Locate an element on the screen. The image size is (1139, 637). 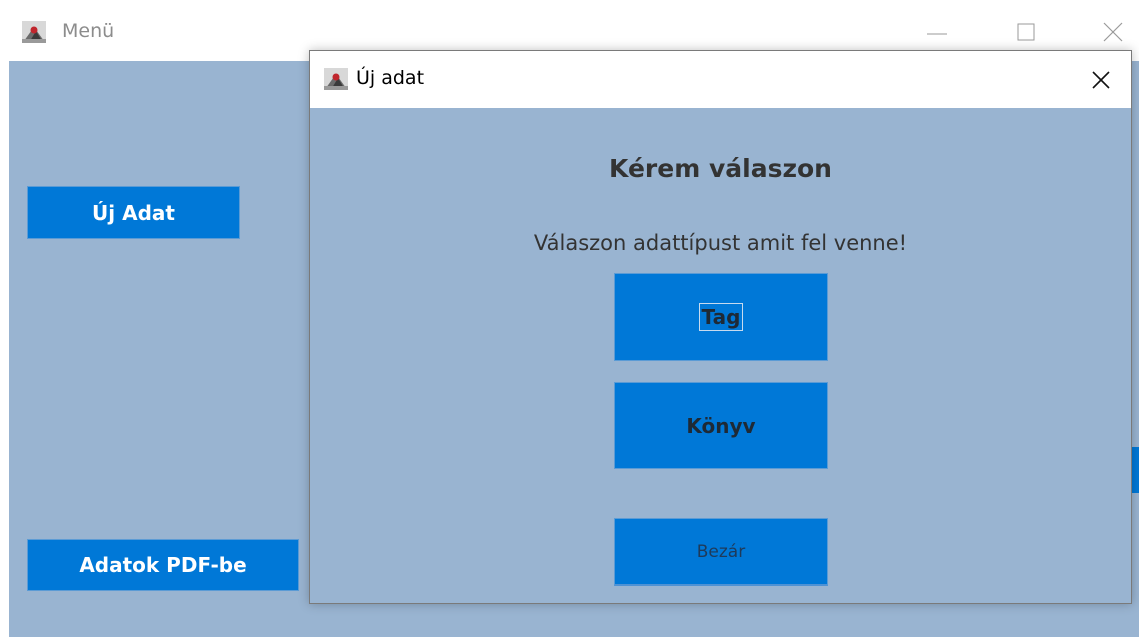
close-button-label: Bezár is located at coordinates (721, 551).